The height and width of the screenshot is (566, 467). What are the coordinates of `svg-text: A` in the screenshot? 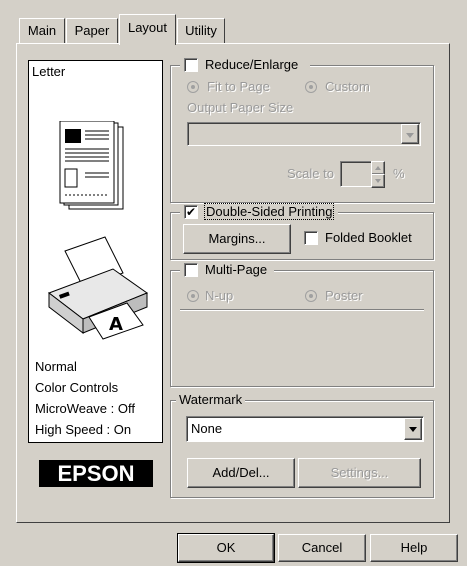 It's located at (116, 324).